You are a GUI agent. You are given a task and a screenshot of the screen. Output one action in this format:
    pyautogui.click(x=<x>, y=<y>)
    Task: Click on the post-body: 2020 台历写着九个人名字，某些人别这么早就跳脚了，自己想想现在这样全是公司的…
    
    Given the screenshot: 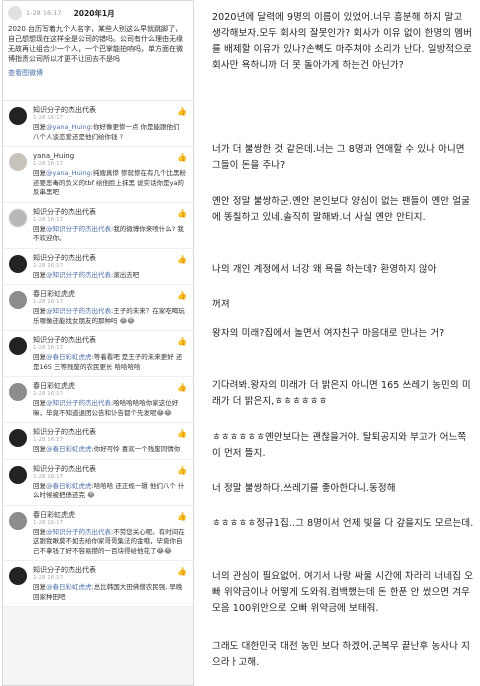 What is the action you would take?
    pyautogui.click(x=95, y=44)
    